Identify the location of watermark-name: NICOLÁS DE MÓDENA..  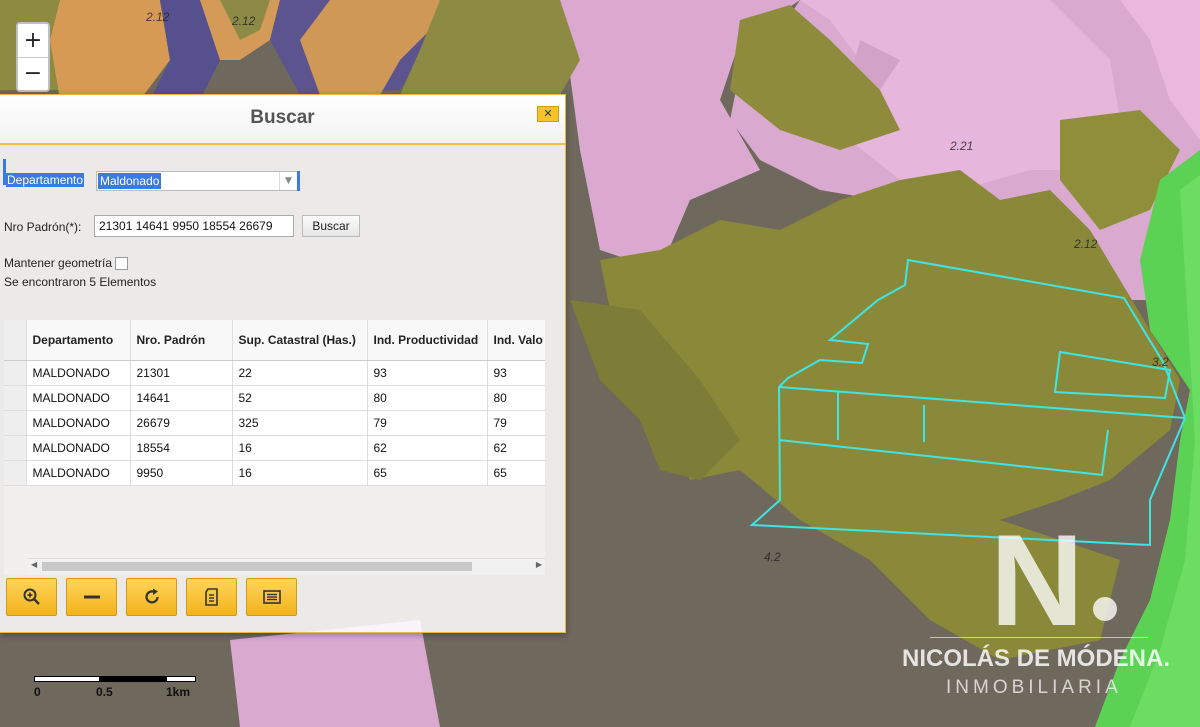
(1036, 658).